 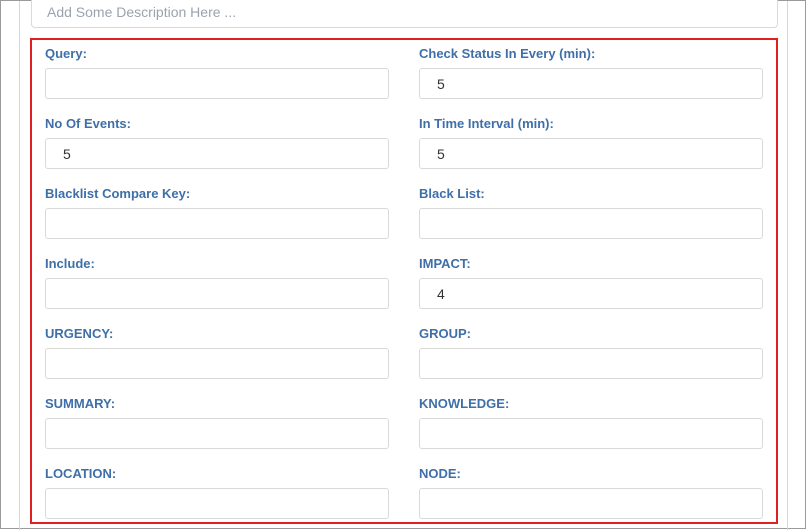 I want to click on time-interval-input, so click(x=591, y=153).